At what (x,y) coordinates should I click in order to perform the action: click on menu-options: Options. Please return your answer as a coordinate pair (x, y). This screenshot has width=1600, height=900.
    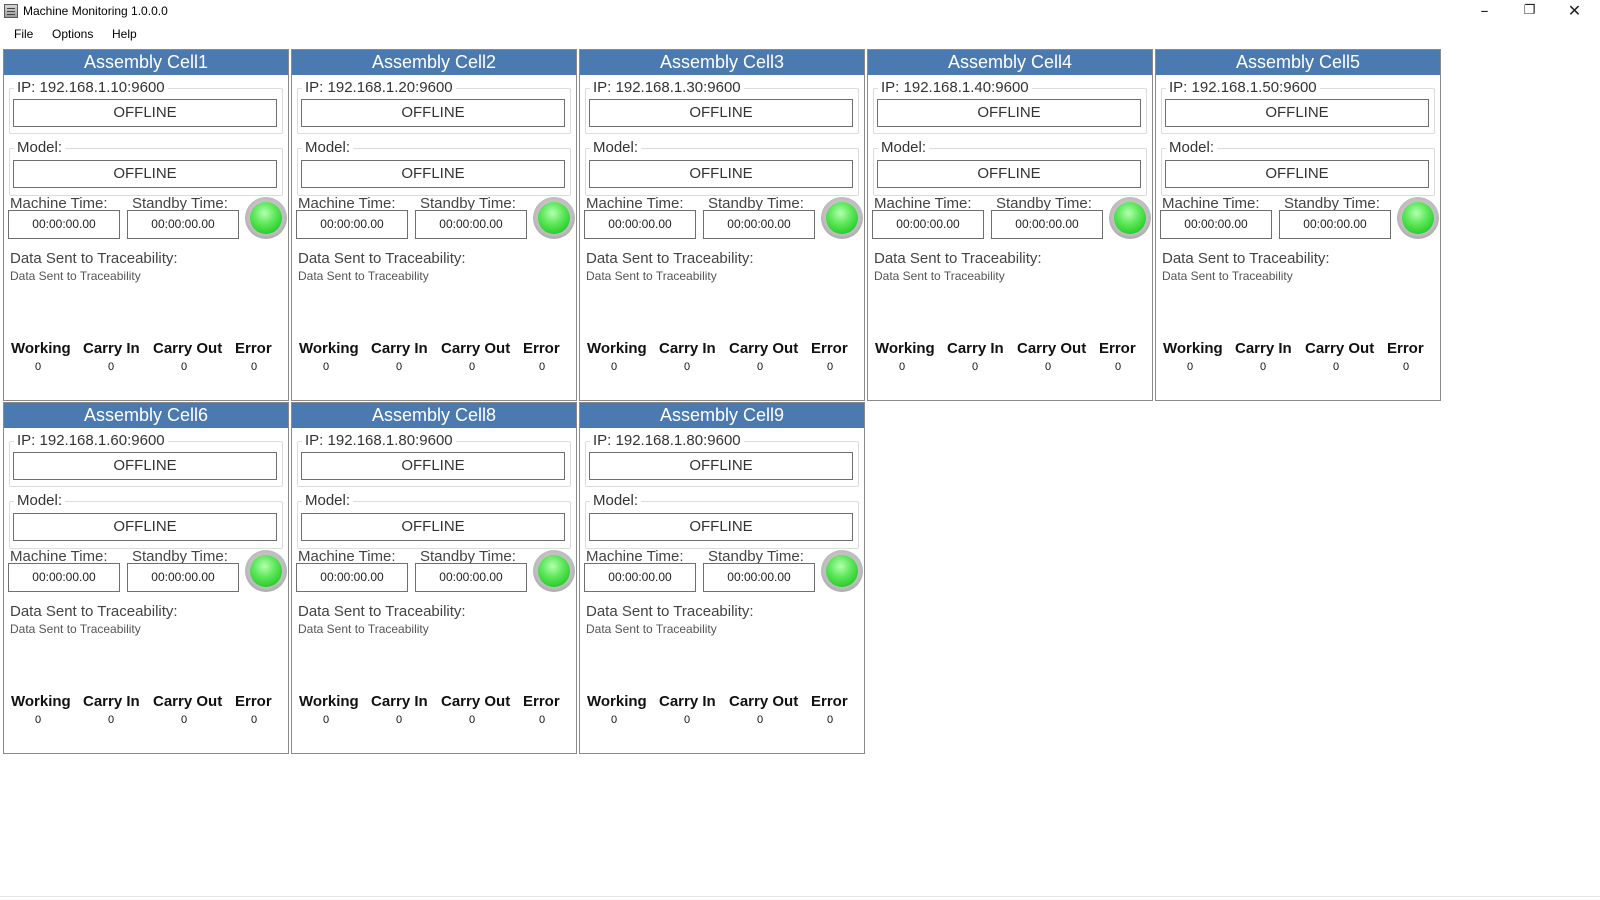
    Looking at the image, I should click on (72, 34).